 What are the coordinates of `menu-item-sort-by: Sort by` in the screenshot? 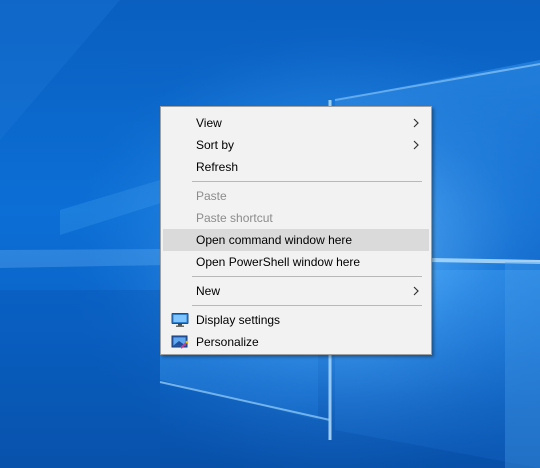 It's located at (296, 145).